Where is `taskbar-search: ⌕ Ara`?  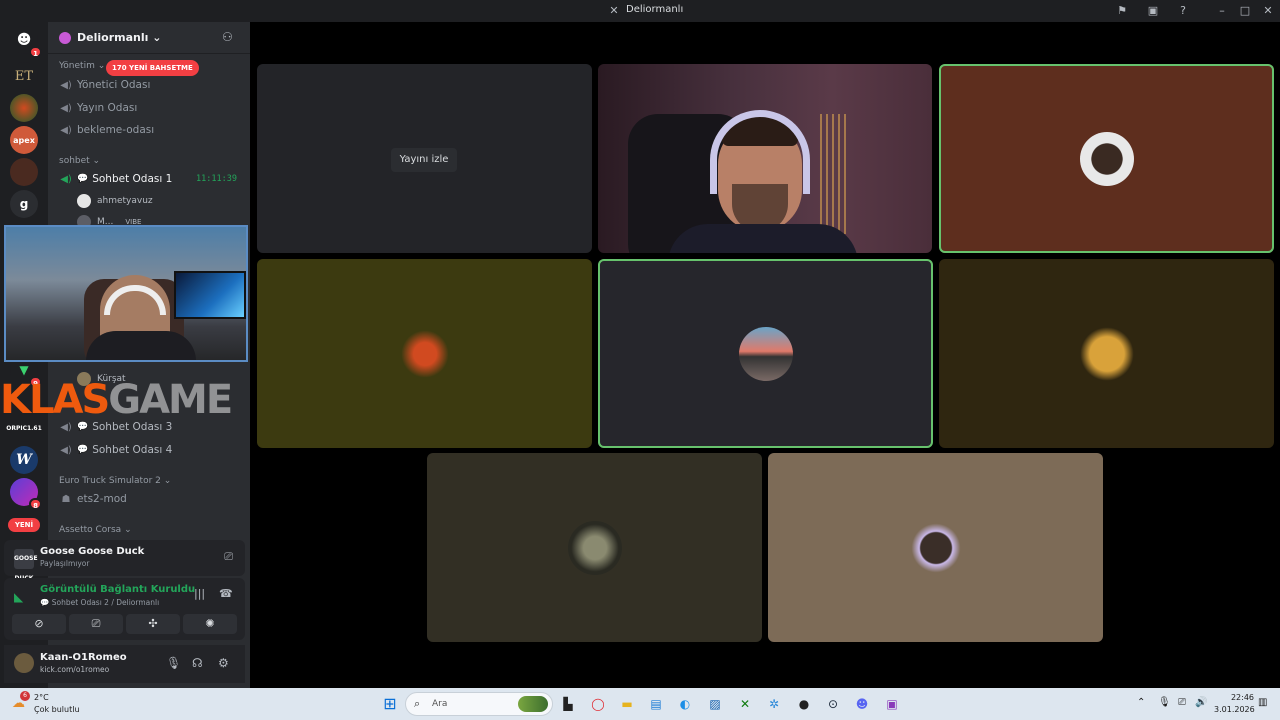
taskbar-search: ⌕ Ara is located at coordinates (479, 704).